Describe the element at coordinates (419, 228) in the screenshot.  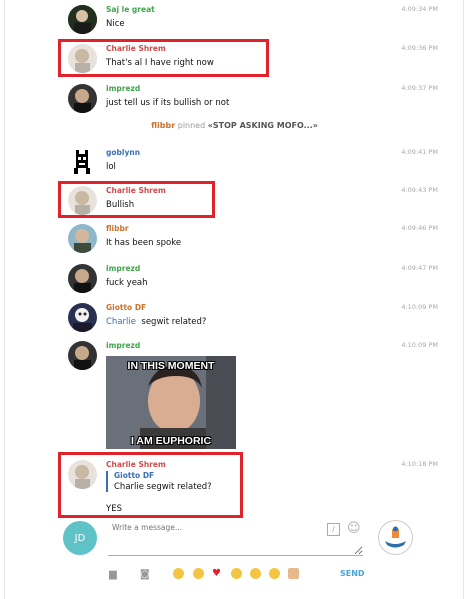
I see `timestamp: 4:09:46 PM` at that location.